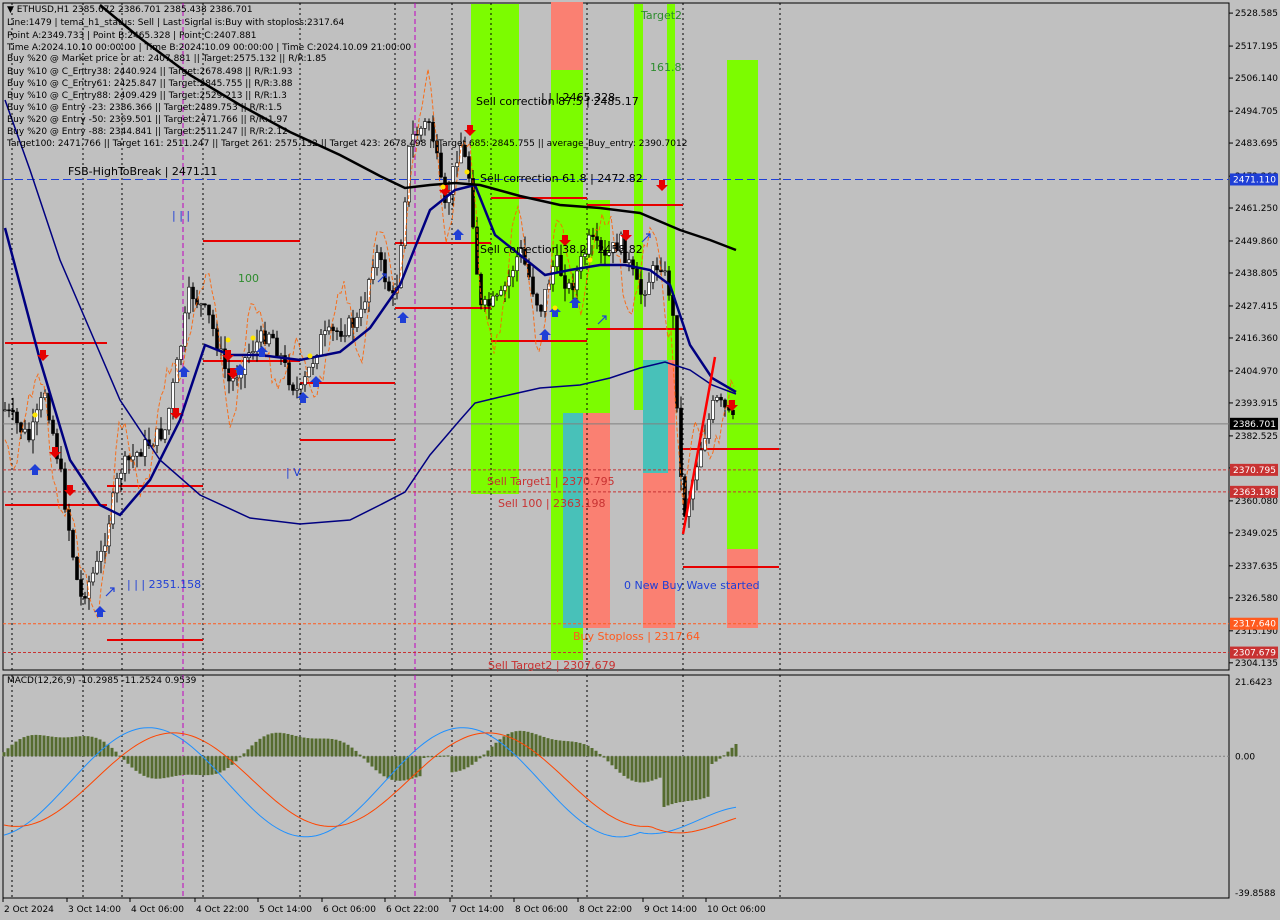 Image resolution: width=1280 pixels, height=920 pixels. I want to click on macd-histogram, so click(370, 768).